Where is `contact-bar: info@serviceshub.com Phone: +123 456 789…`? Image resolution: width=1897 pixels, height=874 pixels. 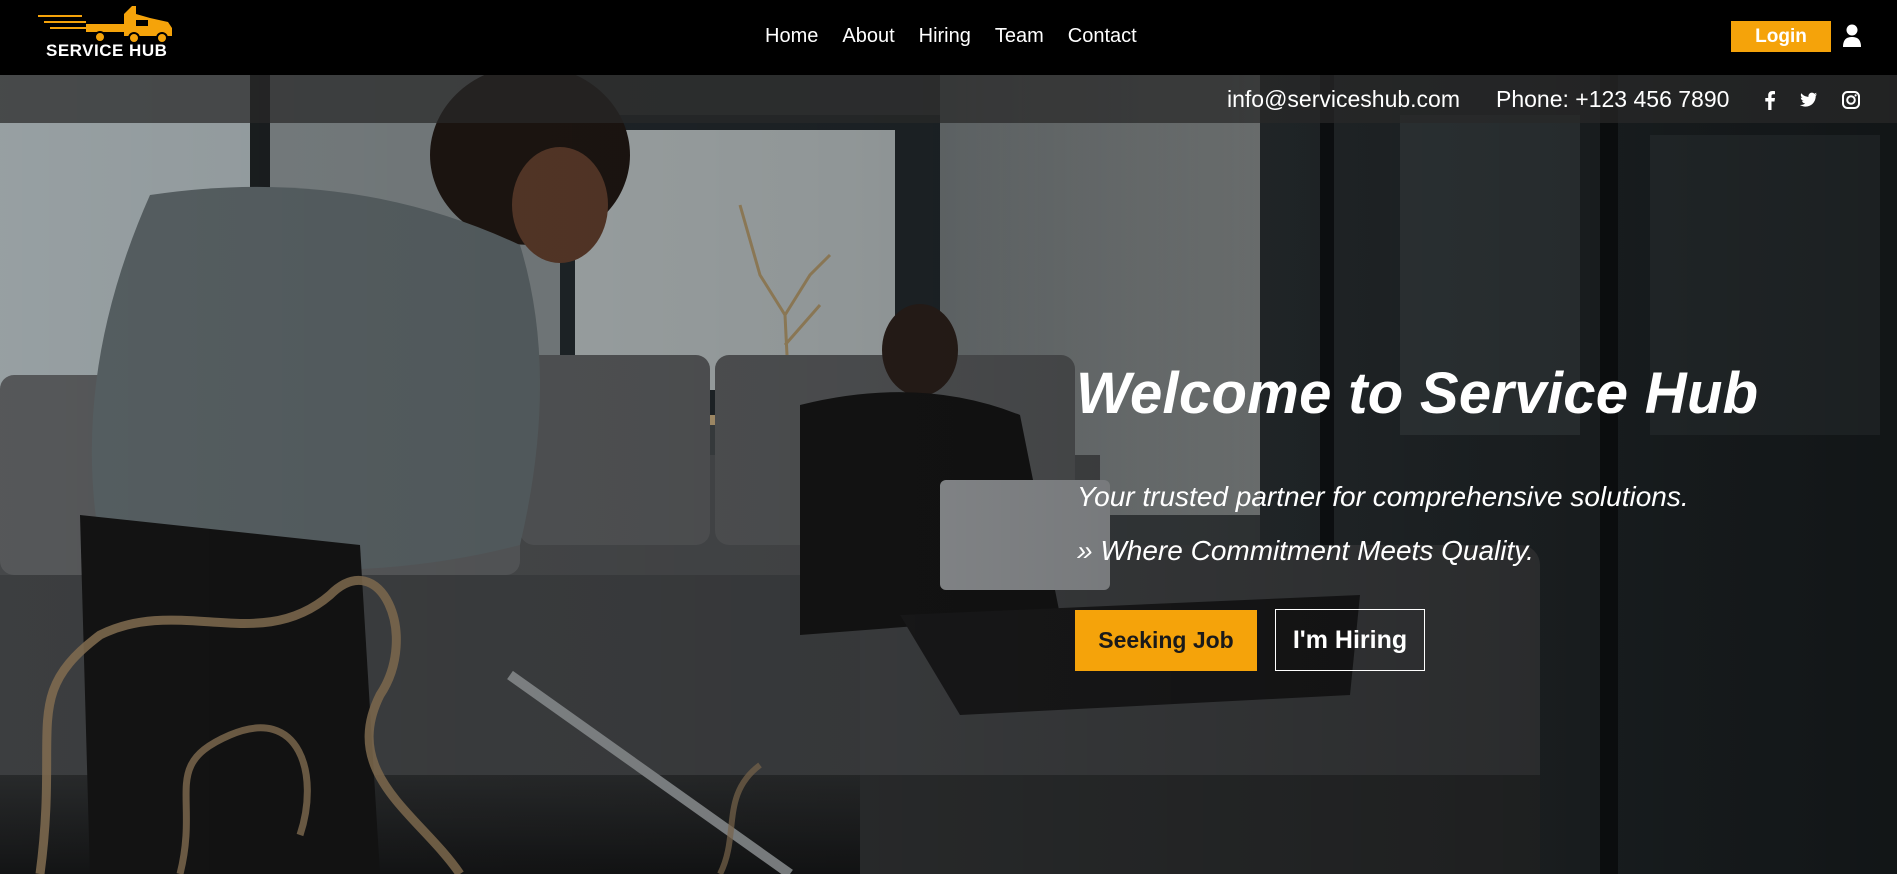
contact-bar: info@serviceshub.com Phone: +123 456 789… is located at coordinates (948, 99).